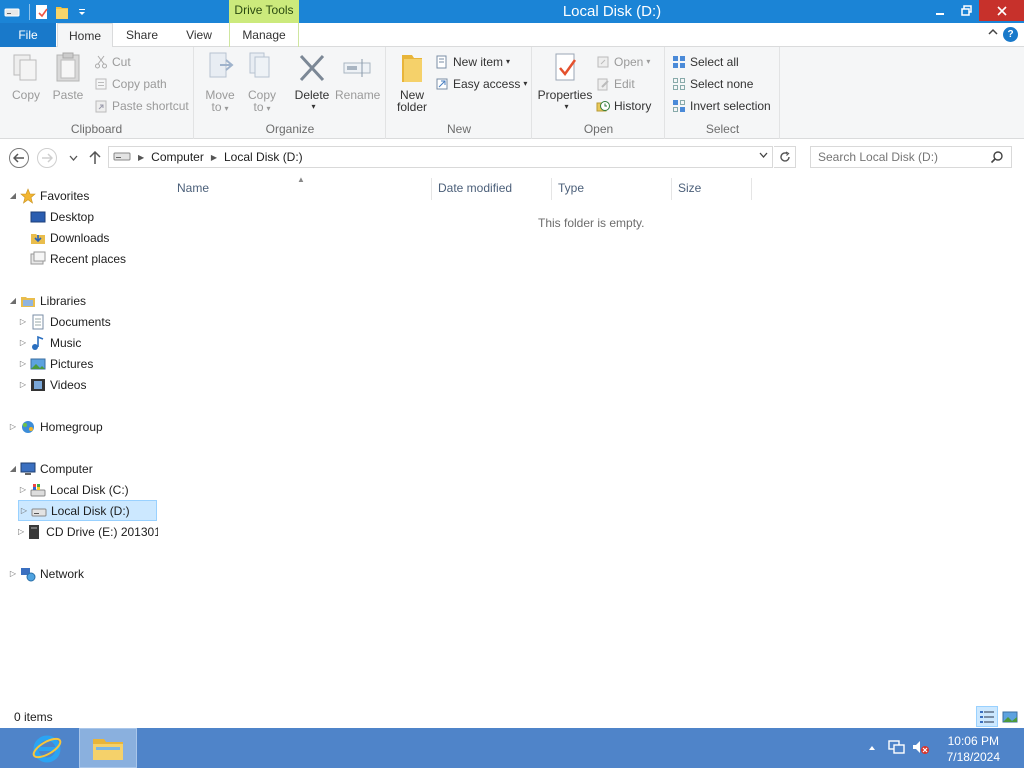 Image resolution: width=1024 pixels, height=768 pixels. Describe the element at coordinates (712, 84) in the screenshot. I see `select-none-button: Select none` at that location.